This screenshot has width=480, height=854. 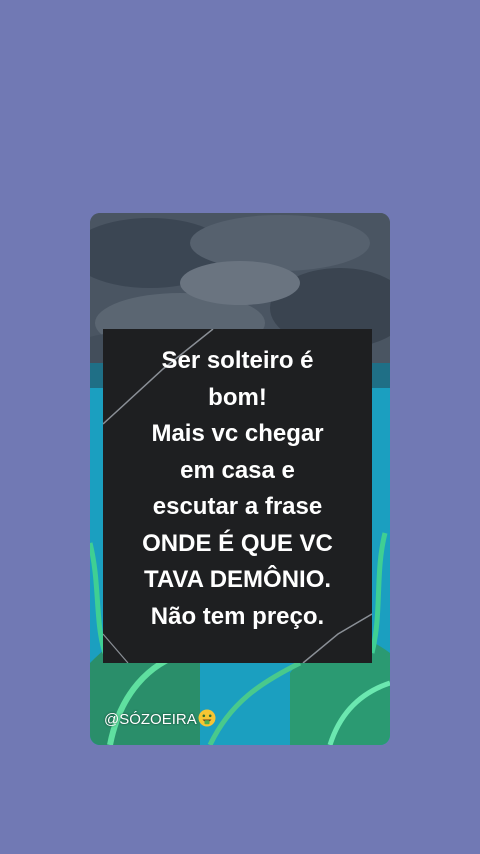 I want to click on quote-line: Não tem preço., so click(x=237, y=616).